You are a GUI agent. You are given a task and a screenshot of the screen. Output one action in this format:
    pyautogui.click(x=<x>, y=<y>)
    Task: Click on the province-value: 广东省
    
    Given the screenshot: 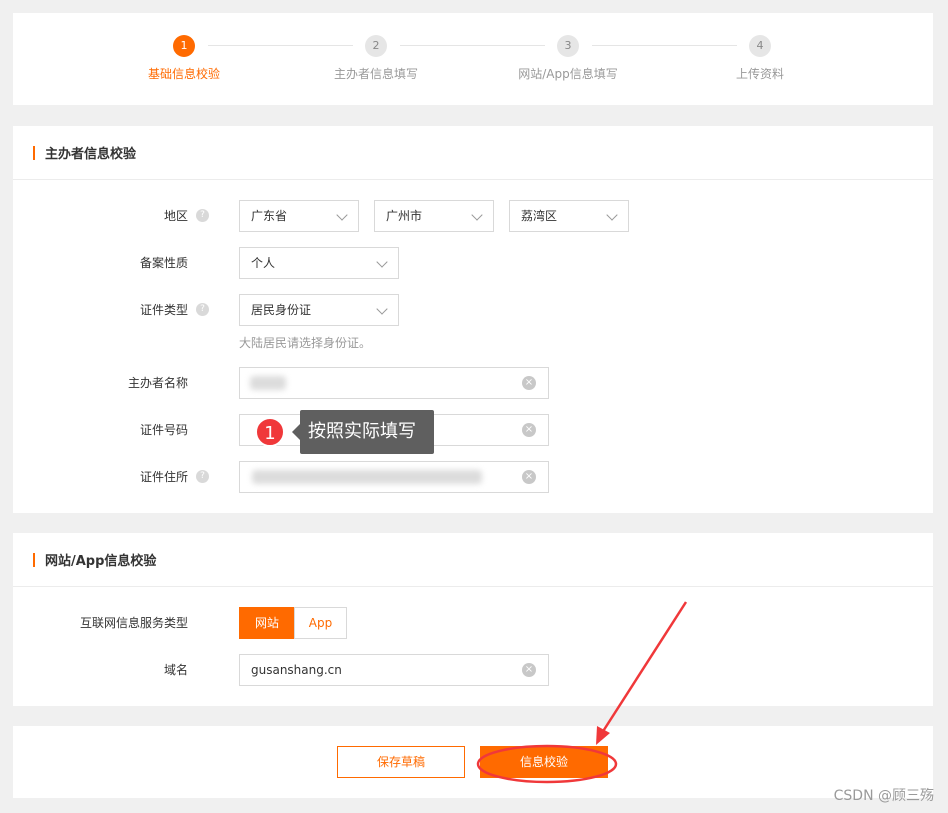 What is the action you would take?
    pyautogui.click(x=269, y=216)
    